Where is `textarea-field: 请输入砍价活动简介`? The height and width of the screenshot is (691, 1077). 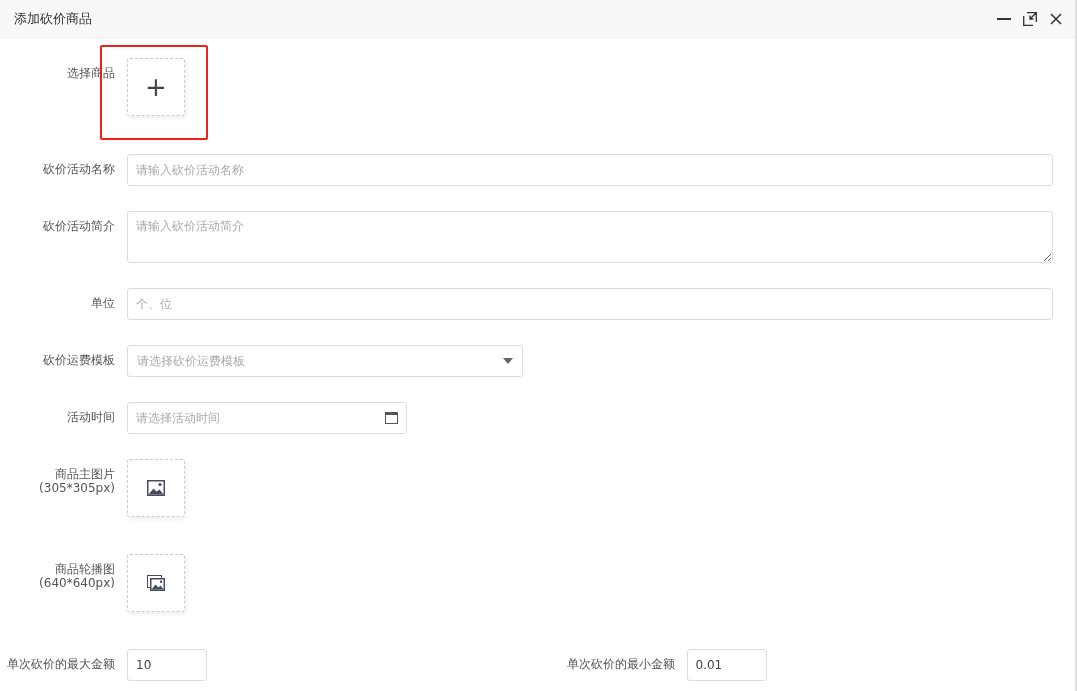
textarea-field: 请输入砍价活动简介 is located at coordinates (590, 237).